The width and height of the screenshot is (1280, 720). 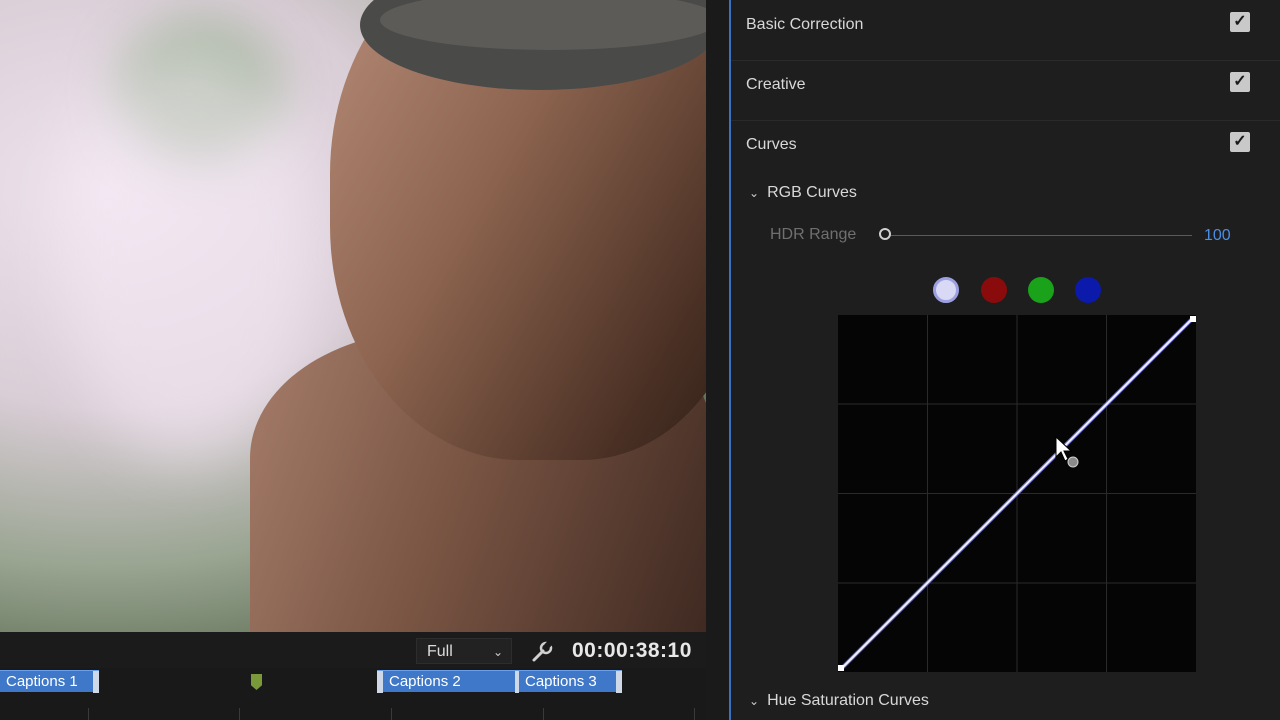 What do you see at coordinates (632, 651) in the screenshot?
I see `playhead-timecode: 00:00:38:10` at bounding box center [632, 651].